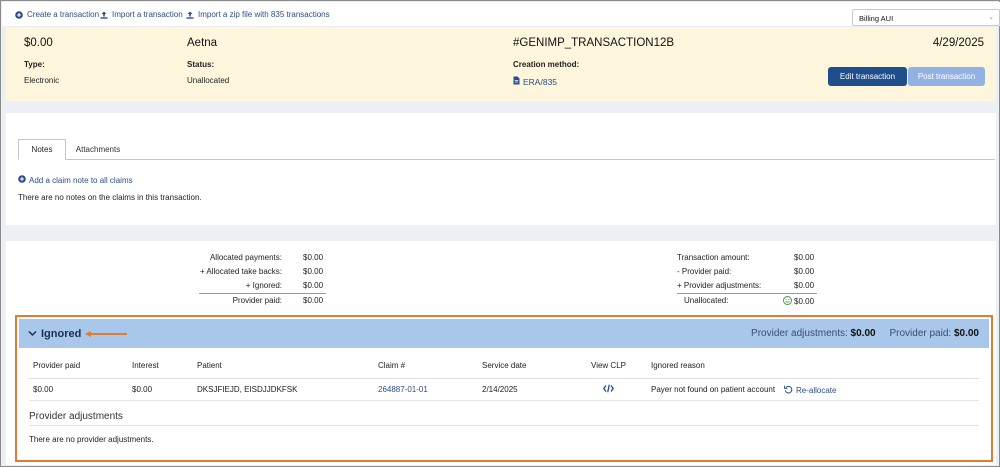 The width and height of the screenshot is (1000, 467). What do you see at coordinates (43, 389) in the screenshot?
I see `row-provider-paid: $0.00` at bounding box center [43, 389].